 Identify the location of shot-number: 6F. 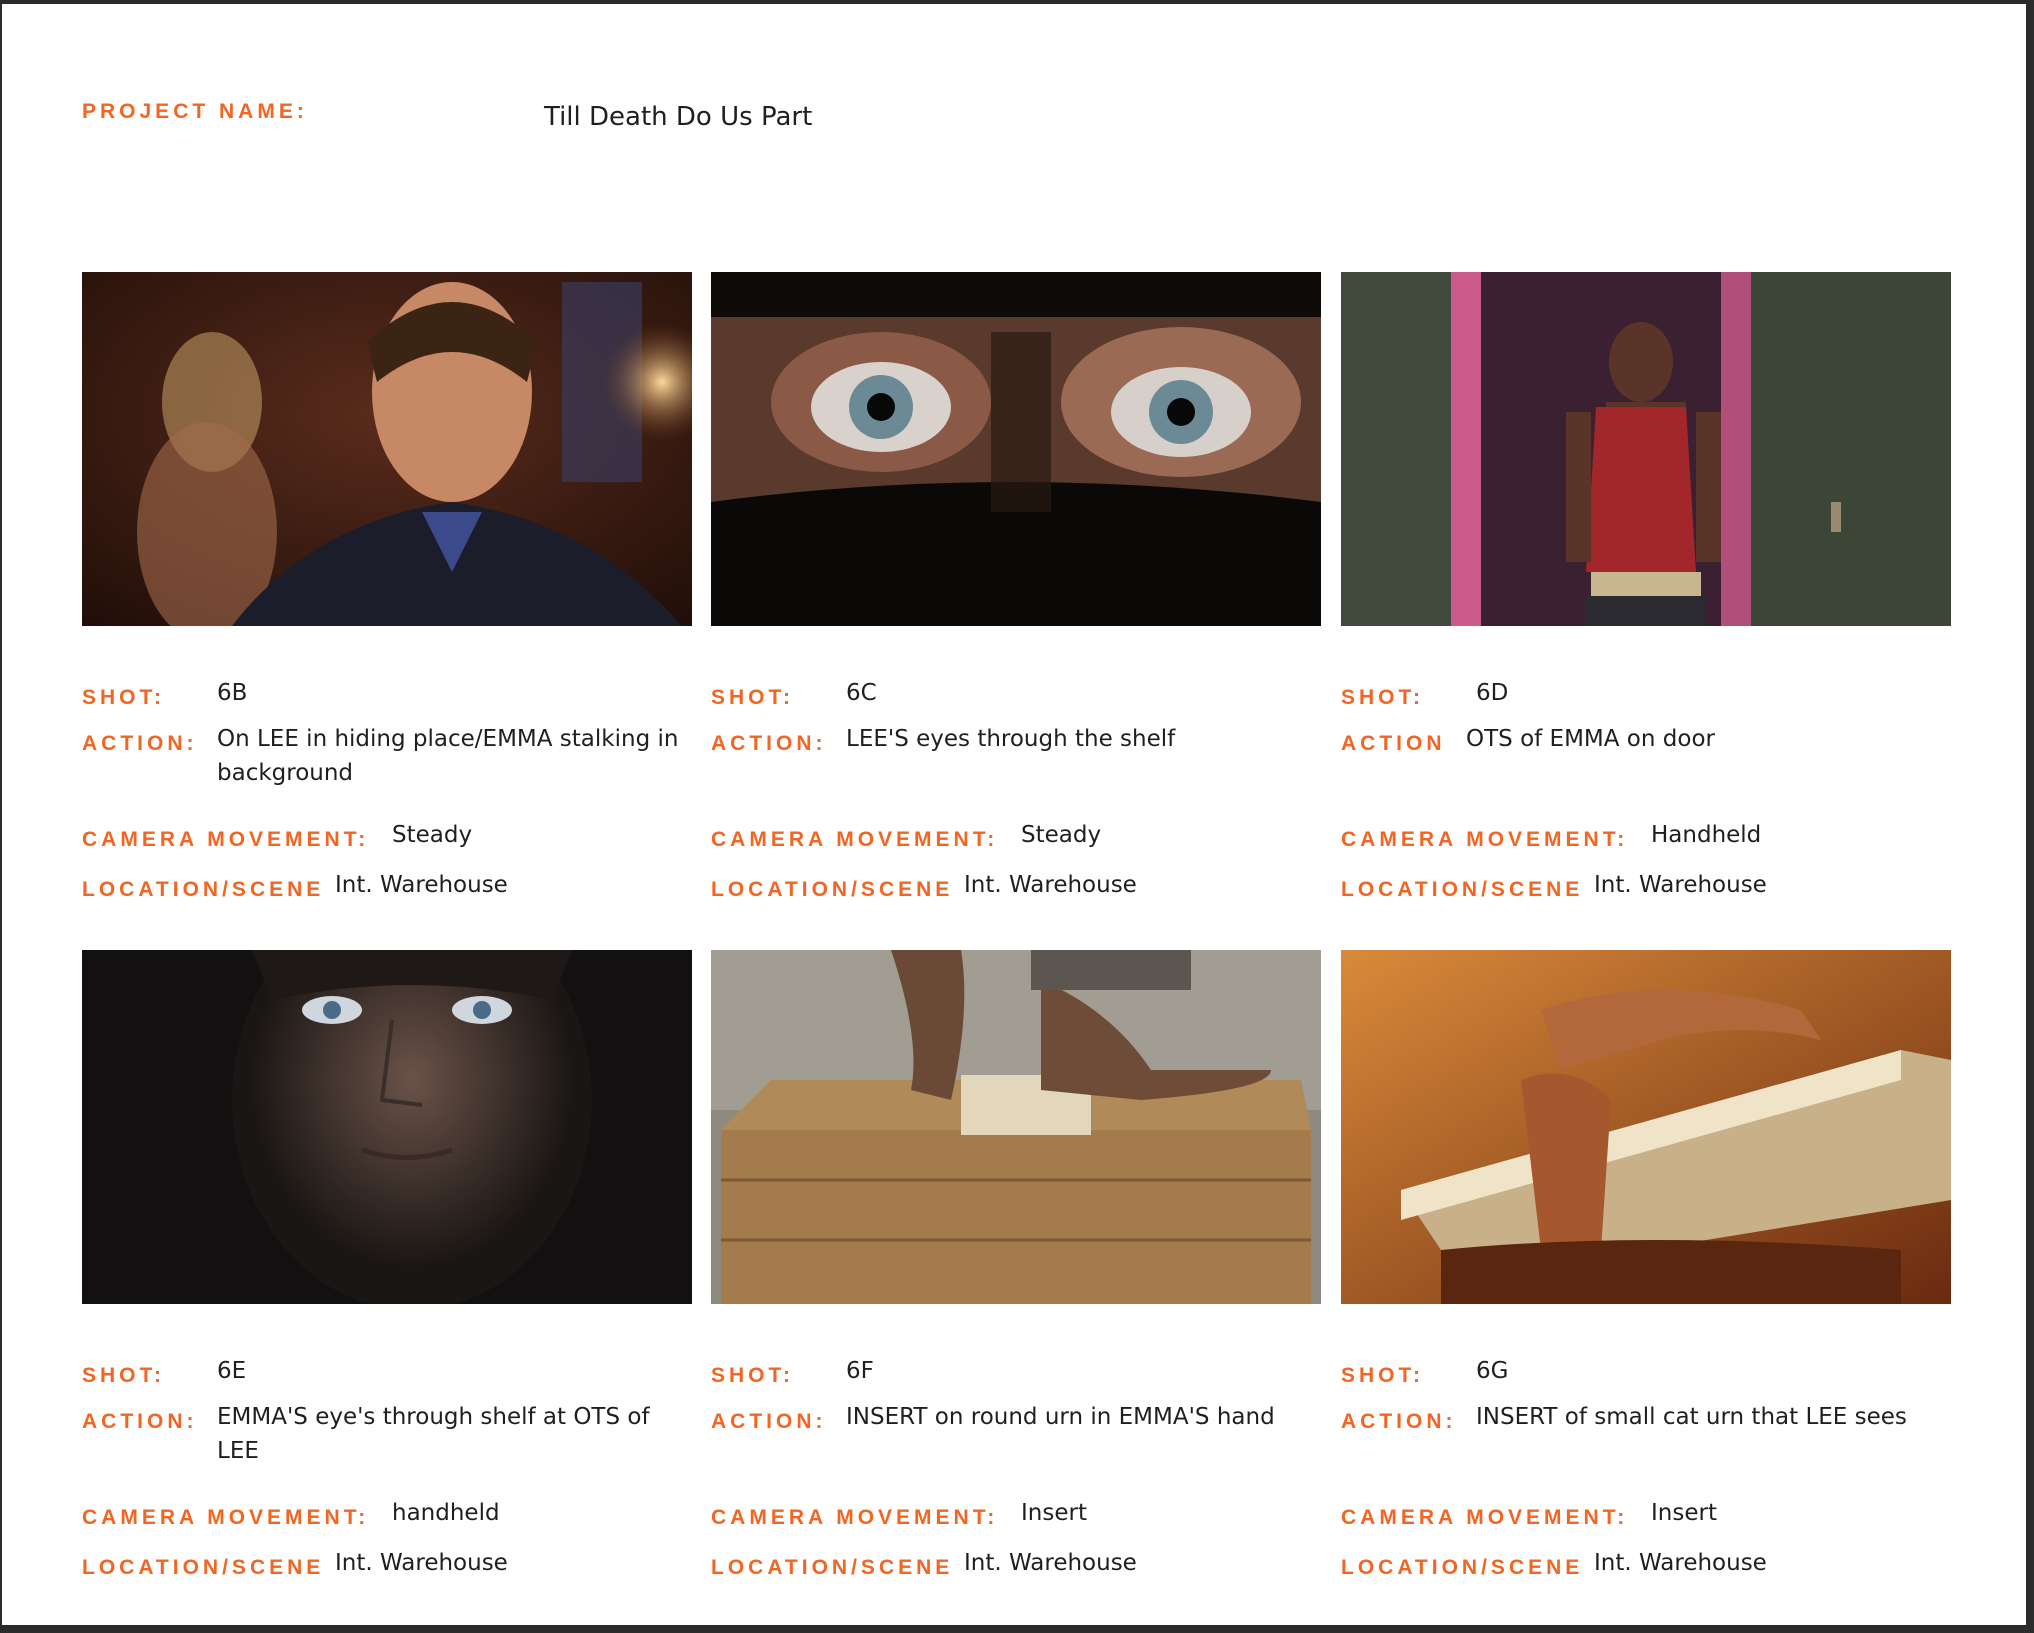
(860, 1371).